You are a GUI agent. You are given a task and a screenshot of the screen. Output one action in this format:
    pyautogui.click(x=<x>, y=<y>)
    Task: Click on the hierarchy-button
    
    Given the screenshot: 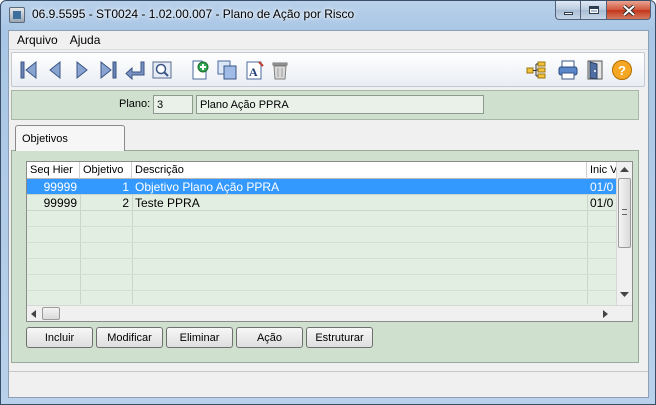 What is the action you would take?
    pyautogui.click(x=536, y=70)
    